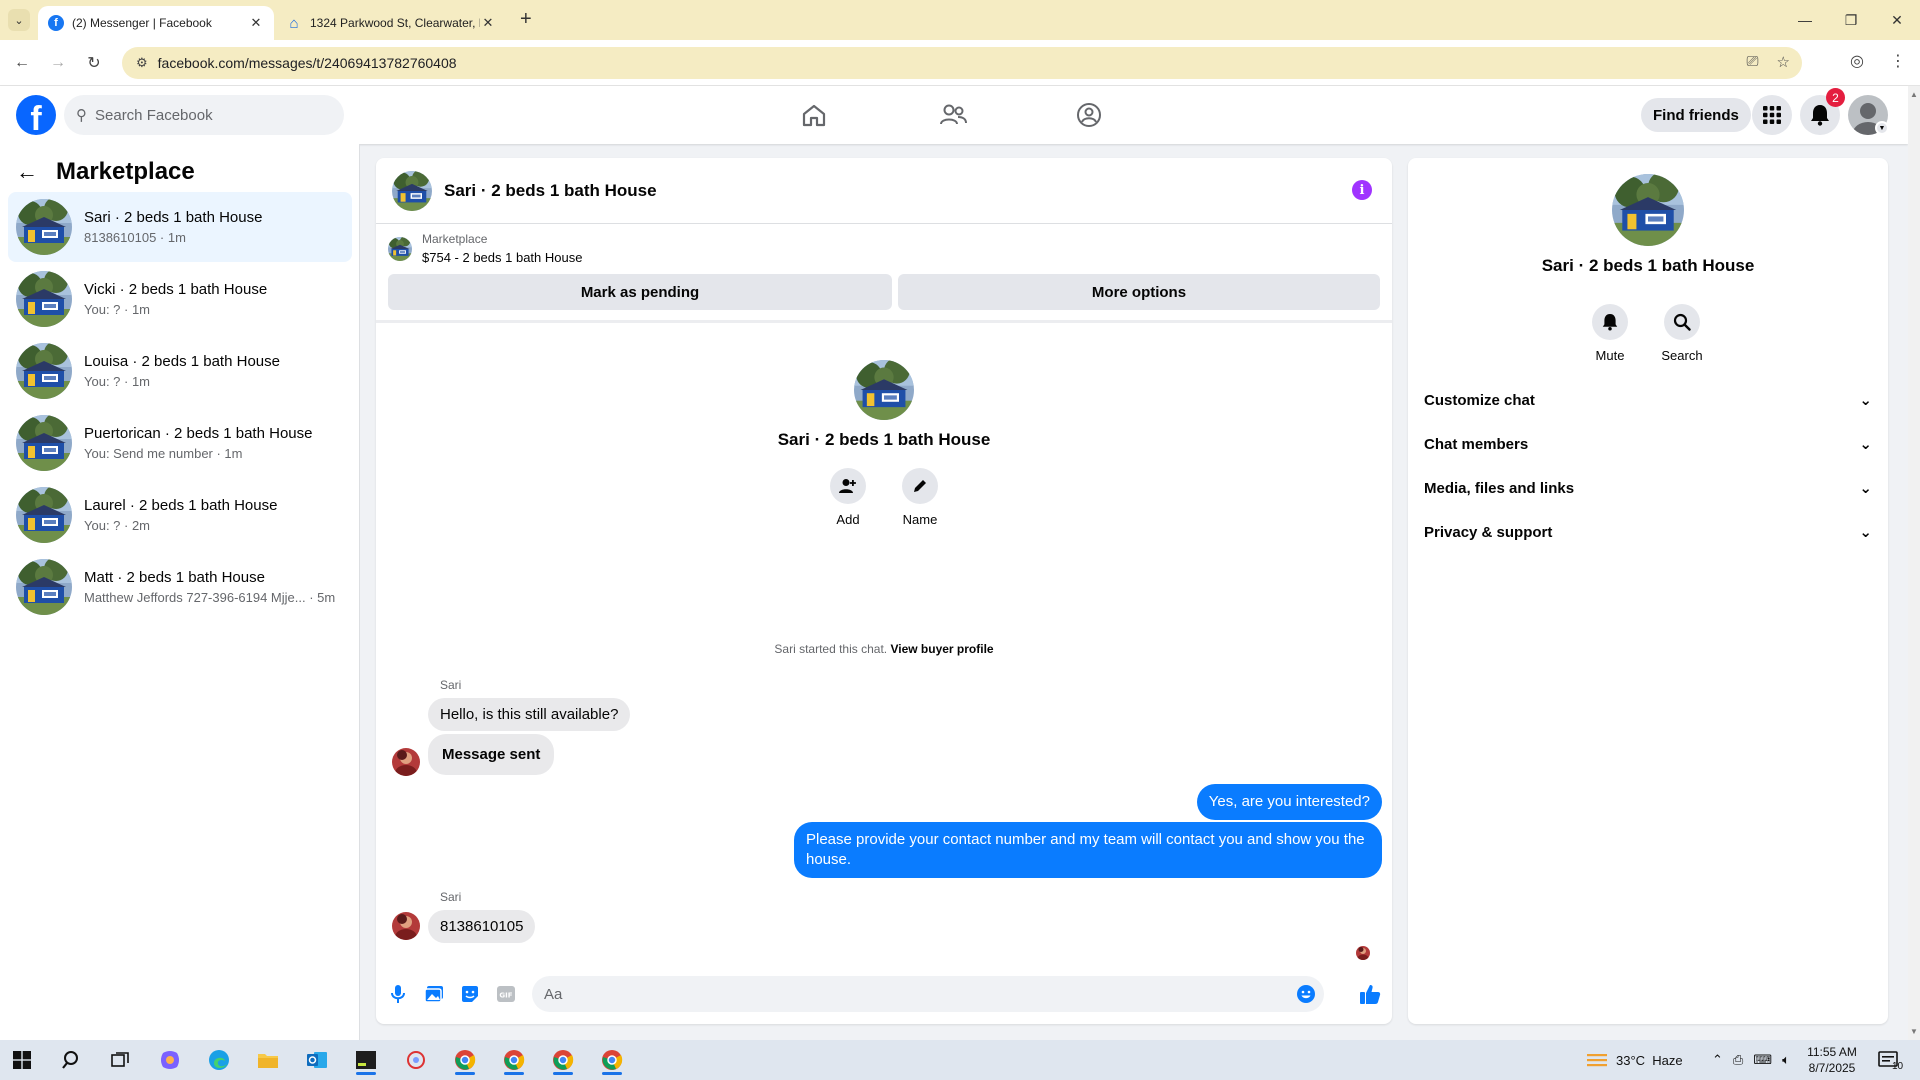 The image size is (1920, 1080). I want to click on page-scrollbar: ▲ ▼, so click(1914, 563).